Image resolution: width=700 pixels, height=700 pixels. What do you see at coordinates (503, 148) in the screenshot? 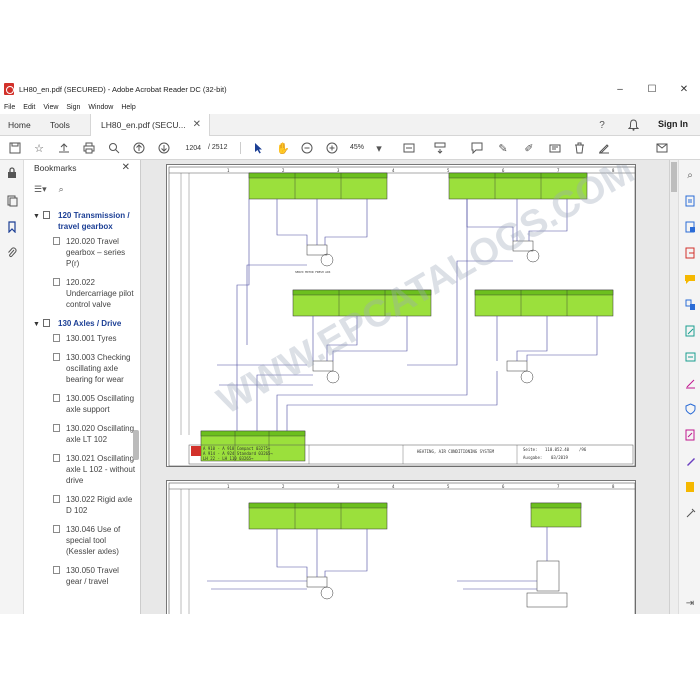
I see `pencil-icon: ✎` at bounding box center [503, 148].